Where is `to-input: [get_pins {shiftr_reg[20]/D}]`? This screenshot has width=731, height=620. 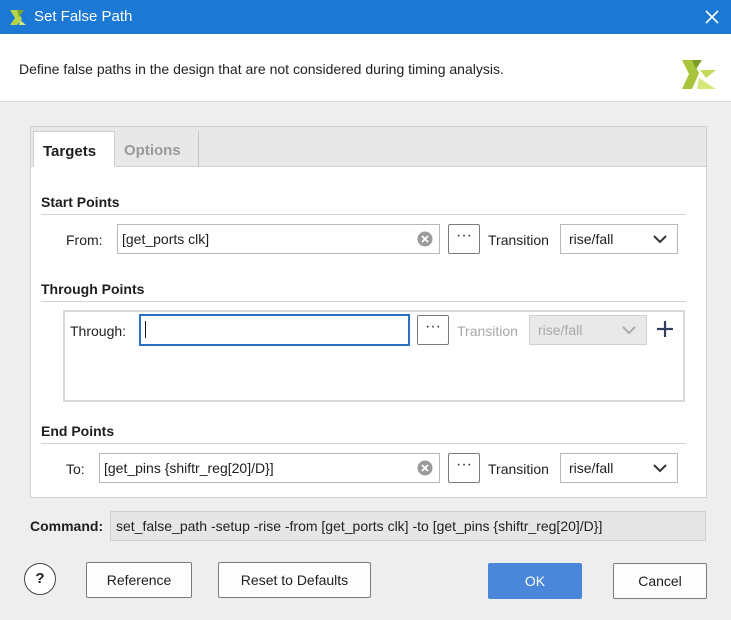
to-input: [get_pins {shiftr_reg[20]/D}] is located at coordinates (269, 468).